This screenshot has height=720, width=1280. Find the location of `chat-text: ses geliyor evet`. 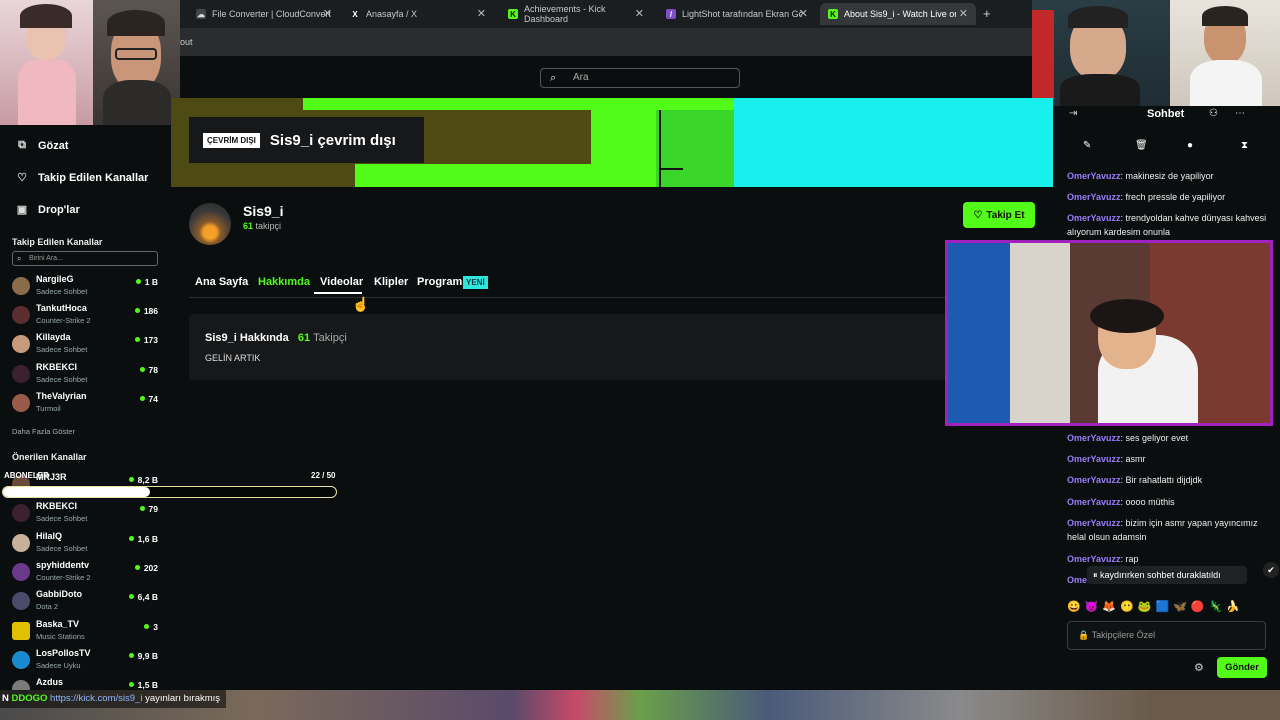

chat-text: ses geliyor evet is located at coordinates (1157, 438).